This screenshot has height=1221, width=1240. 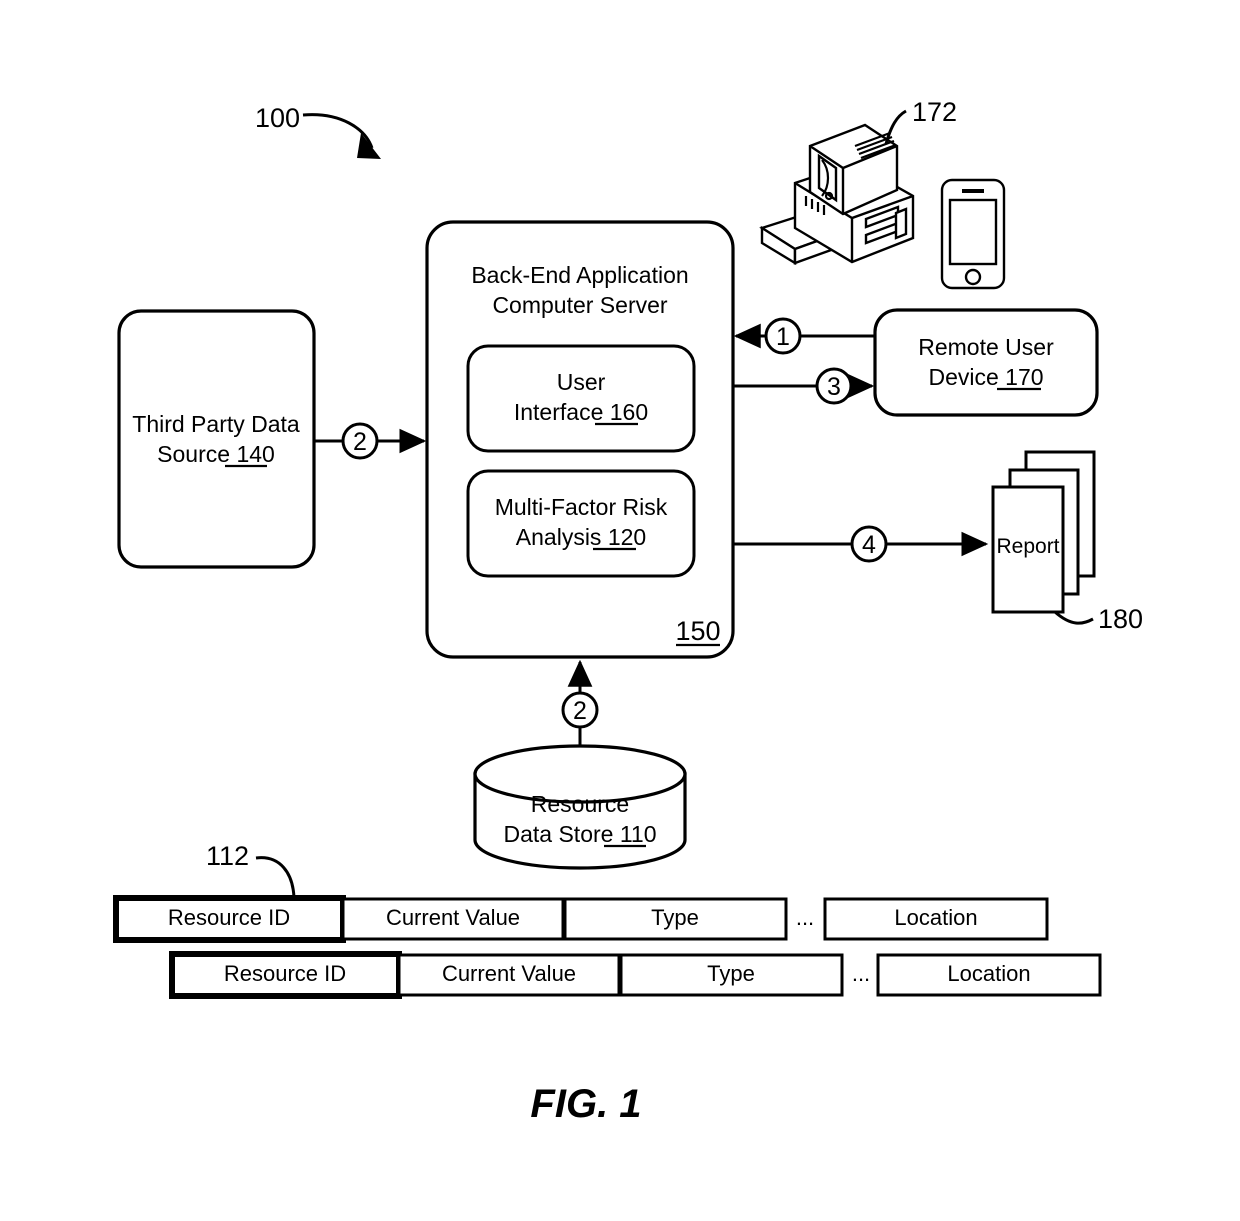 I want to click on user-interface-label-line2: Interface 160, so click(x=581, y=412).